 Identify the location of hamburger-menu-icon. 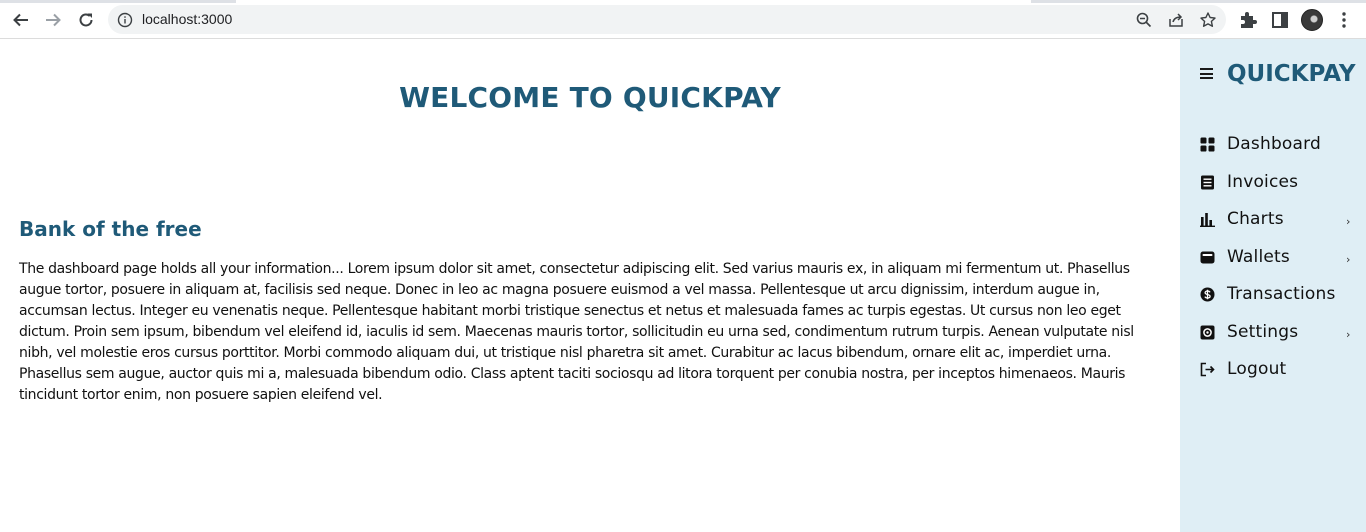
(1206, 73).